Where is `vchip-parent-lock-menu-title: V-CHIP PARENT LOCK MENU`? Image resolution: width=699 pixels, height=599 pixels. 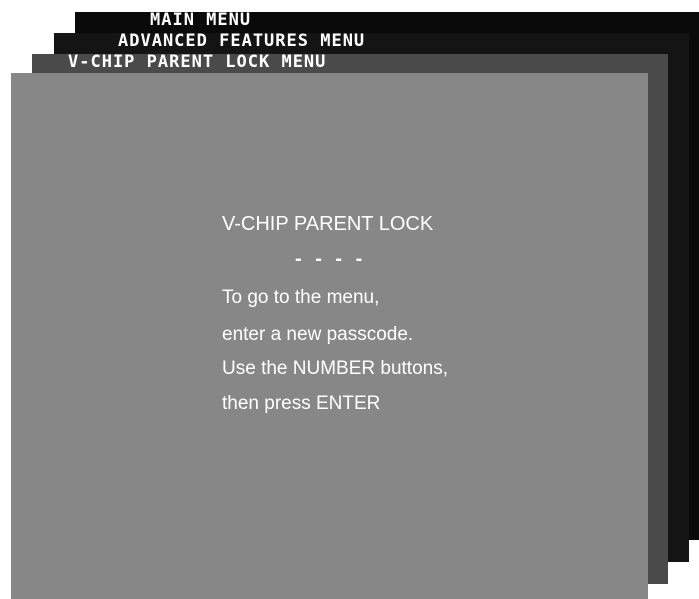
vchip-parent-lock-menu-title: V-CHIP PARENT LOCK MENU is located at coordinates (197, 62).